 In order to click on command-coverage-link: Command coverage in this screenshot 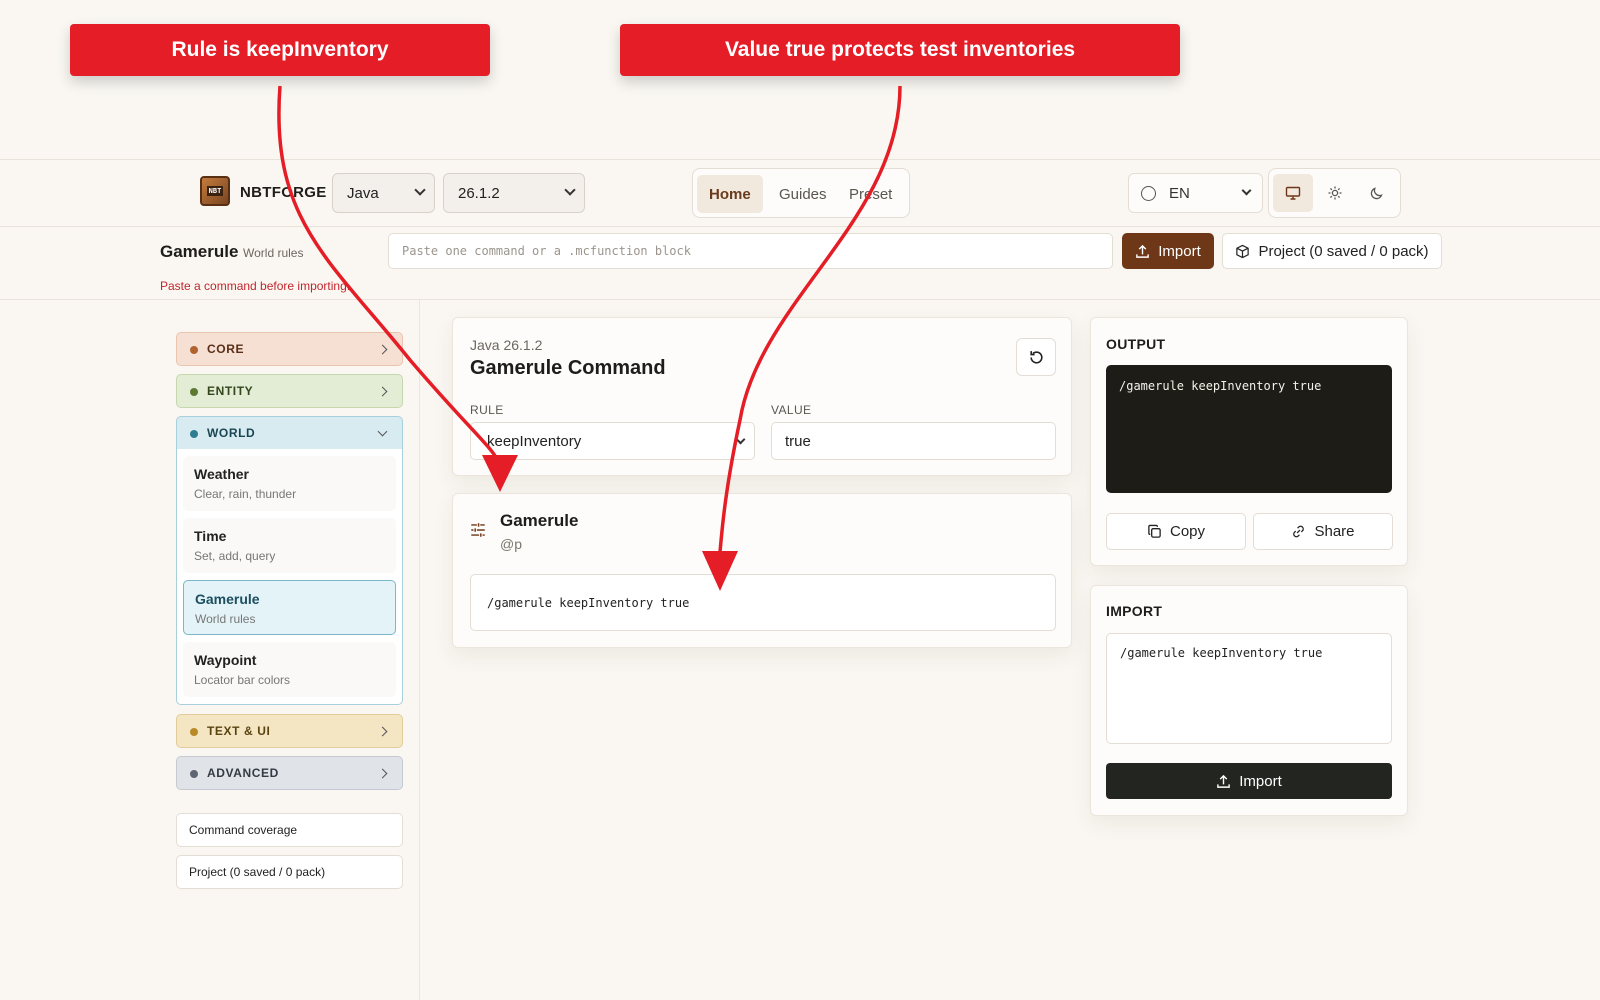, I will do `click(289, 830)`.